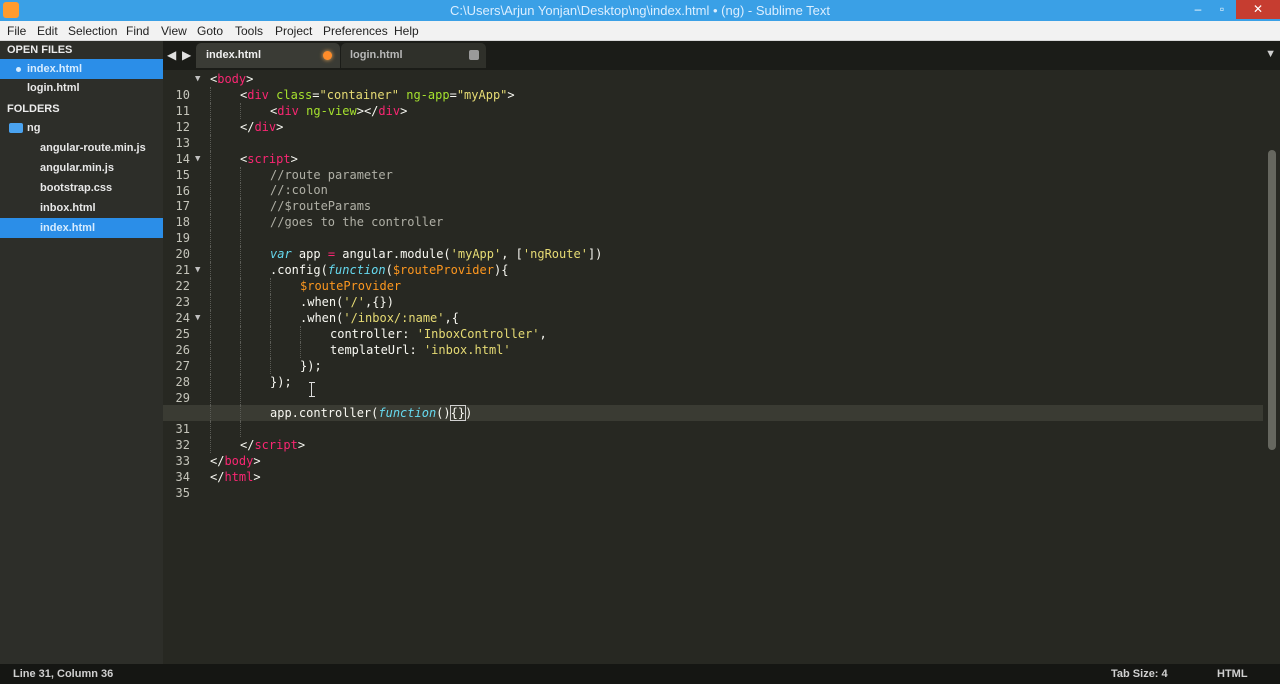 The height and width of the screenshot is (684, 1280). Describe the element at coordinates (376, 55) in the screenshot. I see `tab-label: login.html` at that location.